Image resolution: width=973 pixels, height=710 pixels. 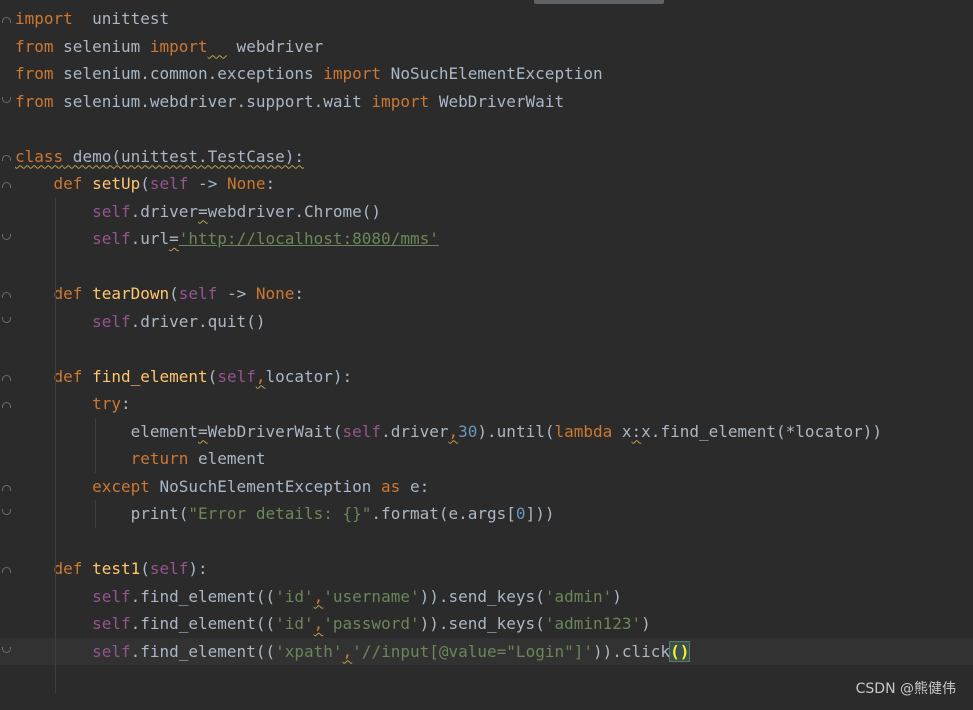 What do you see at coordinates (486, 569) in the screenshot?
I see `code-line: def test1(self):` at bounding box center [486, 569].